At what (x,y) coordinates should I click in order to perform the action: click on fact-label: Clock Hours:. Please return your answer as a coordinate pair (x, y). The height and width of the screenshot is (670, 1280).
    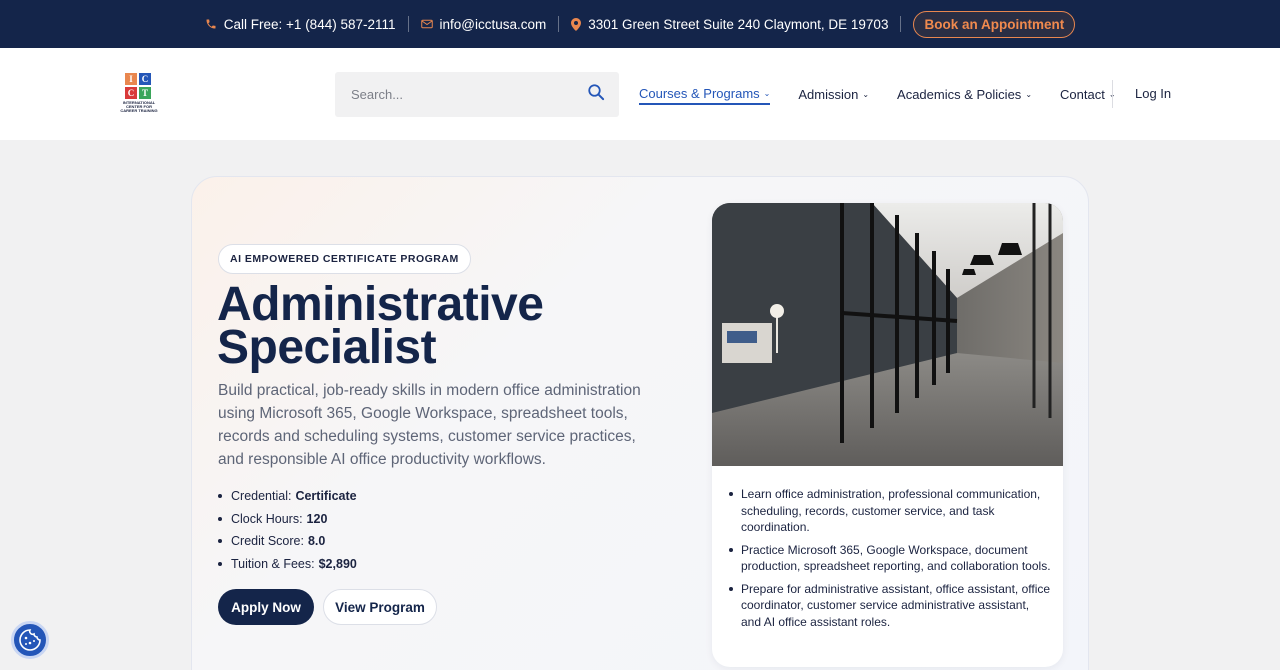
    Looking at the image, I should click on (267, 518).